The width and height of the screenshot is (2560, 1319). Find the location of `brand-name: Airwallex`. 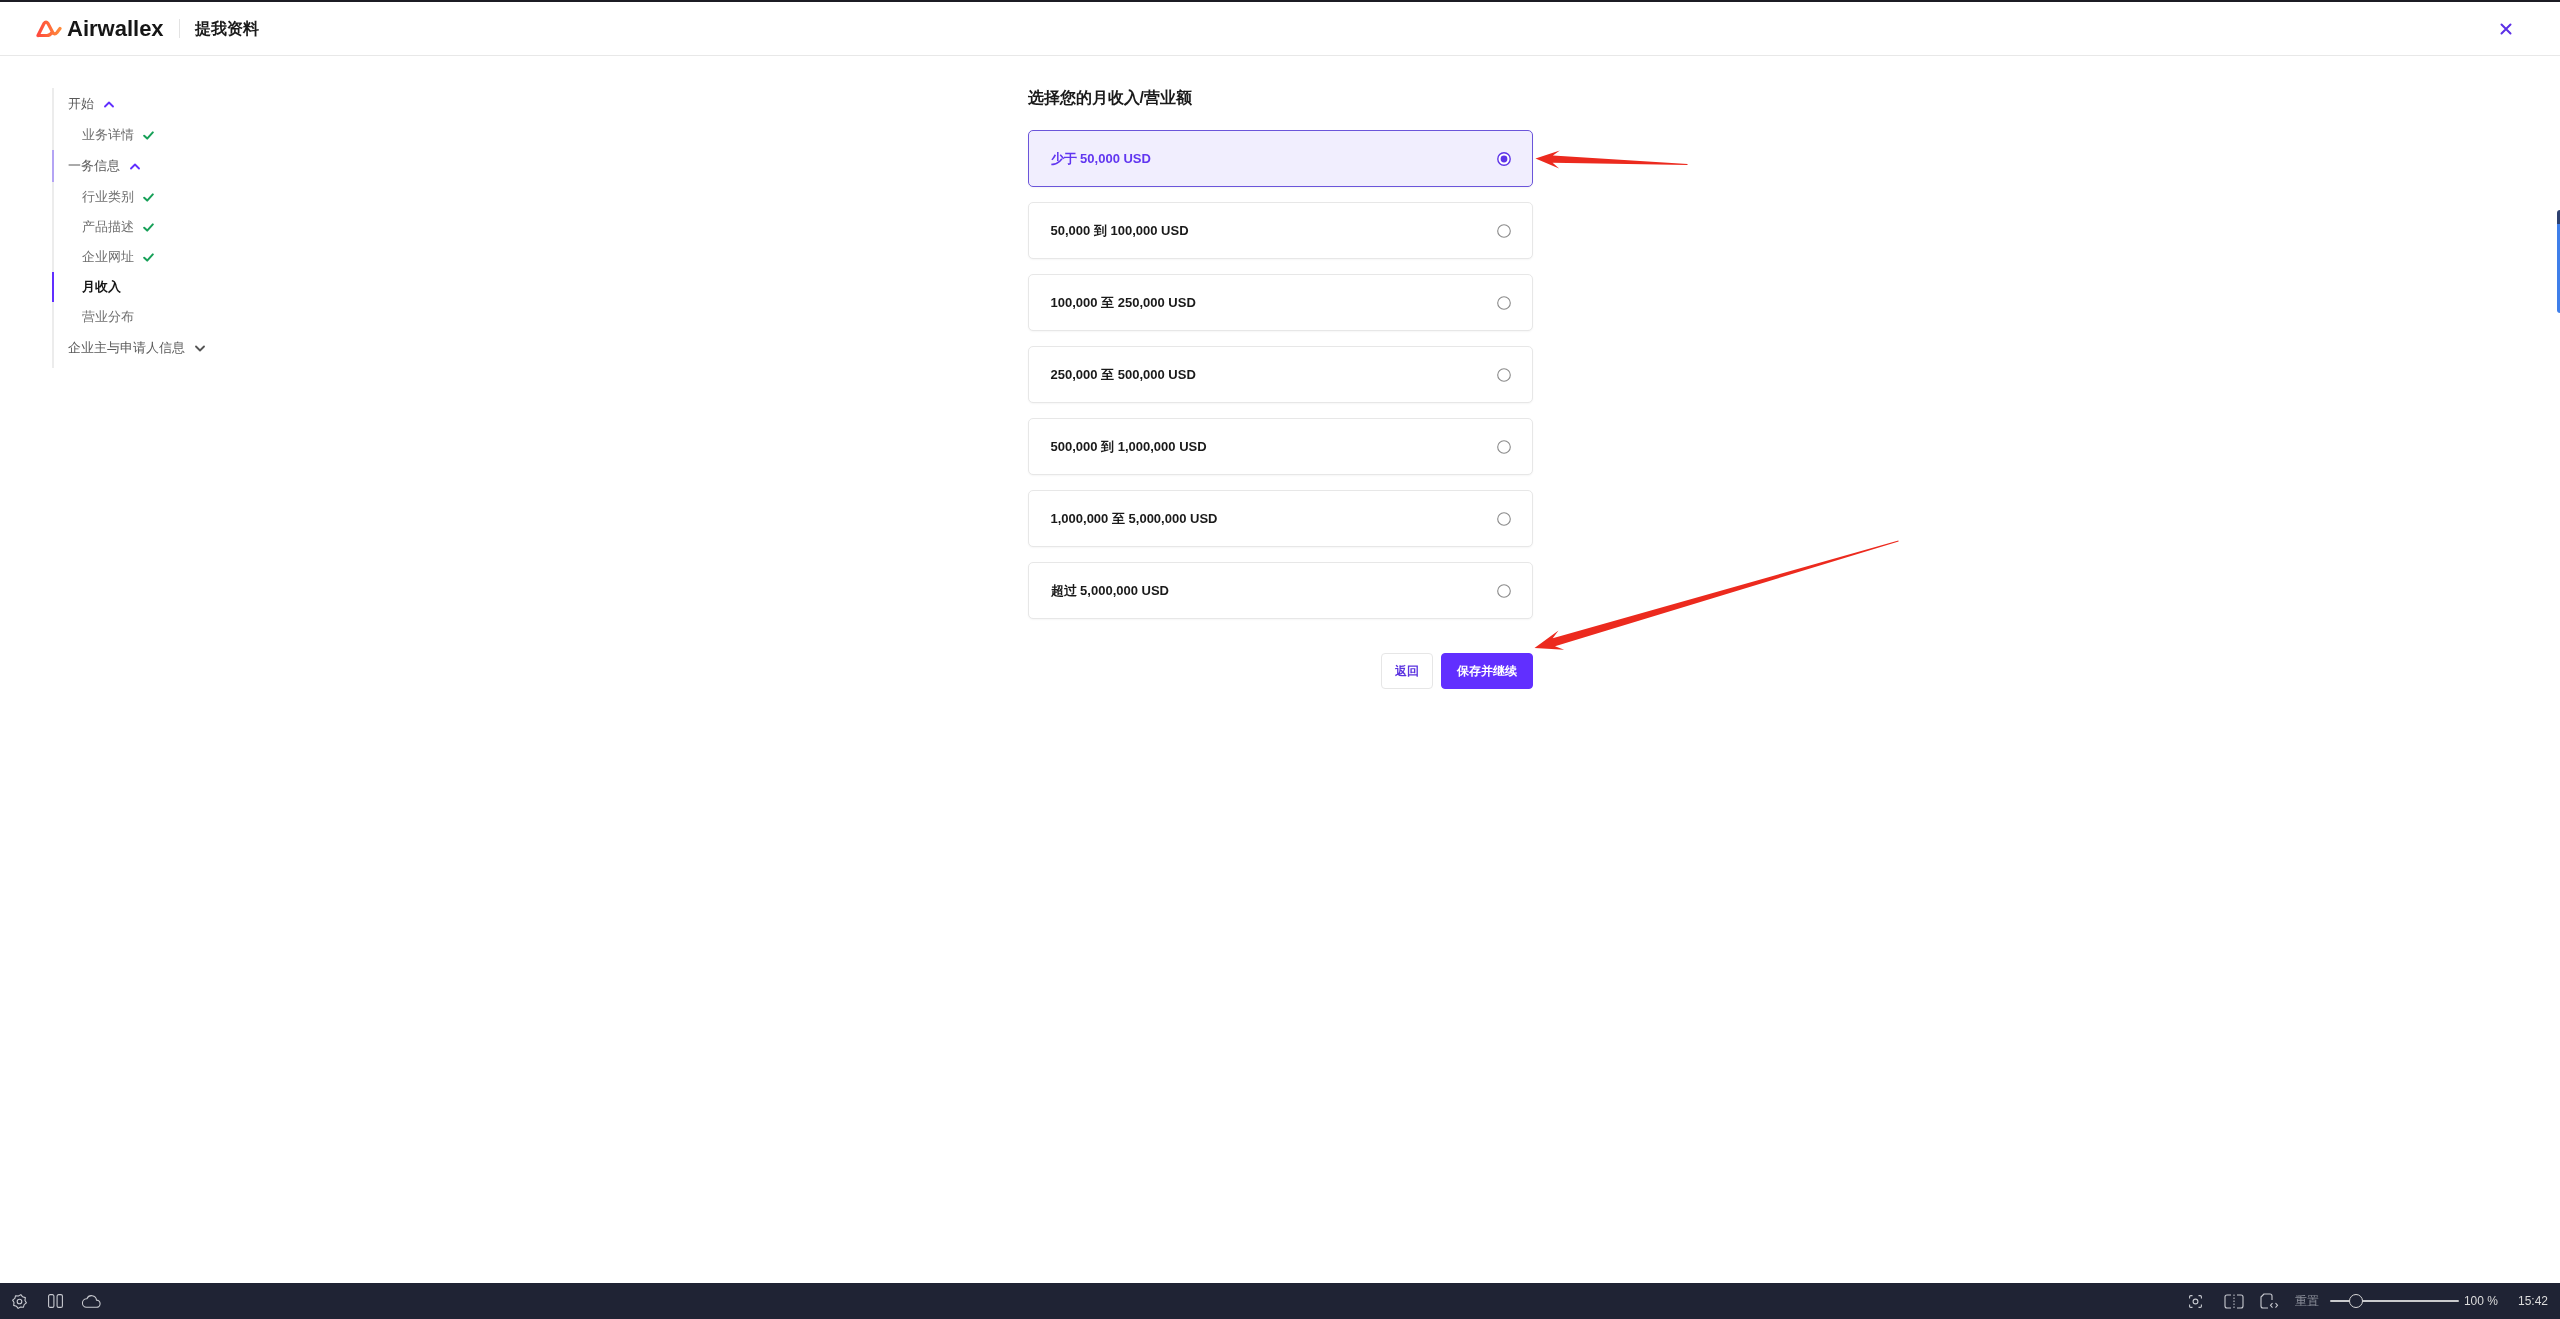

brand-name: Airwallex is located at coordinates (115, 28).